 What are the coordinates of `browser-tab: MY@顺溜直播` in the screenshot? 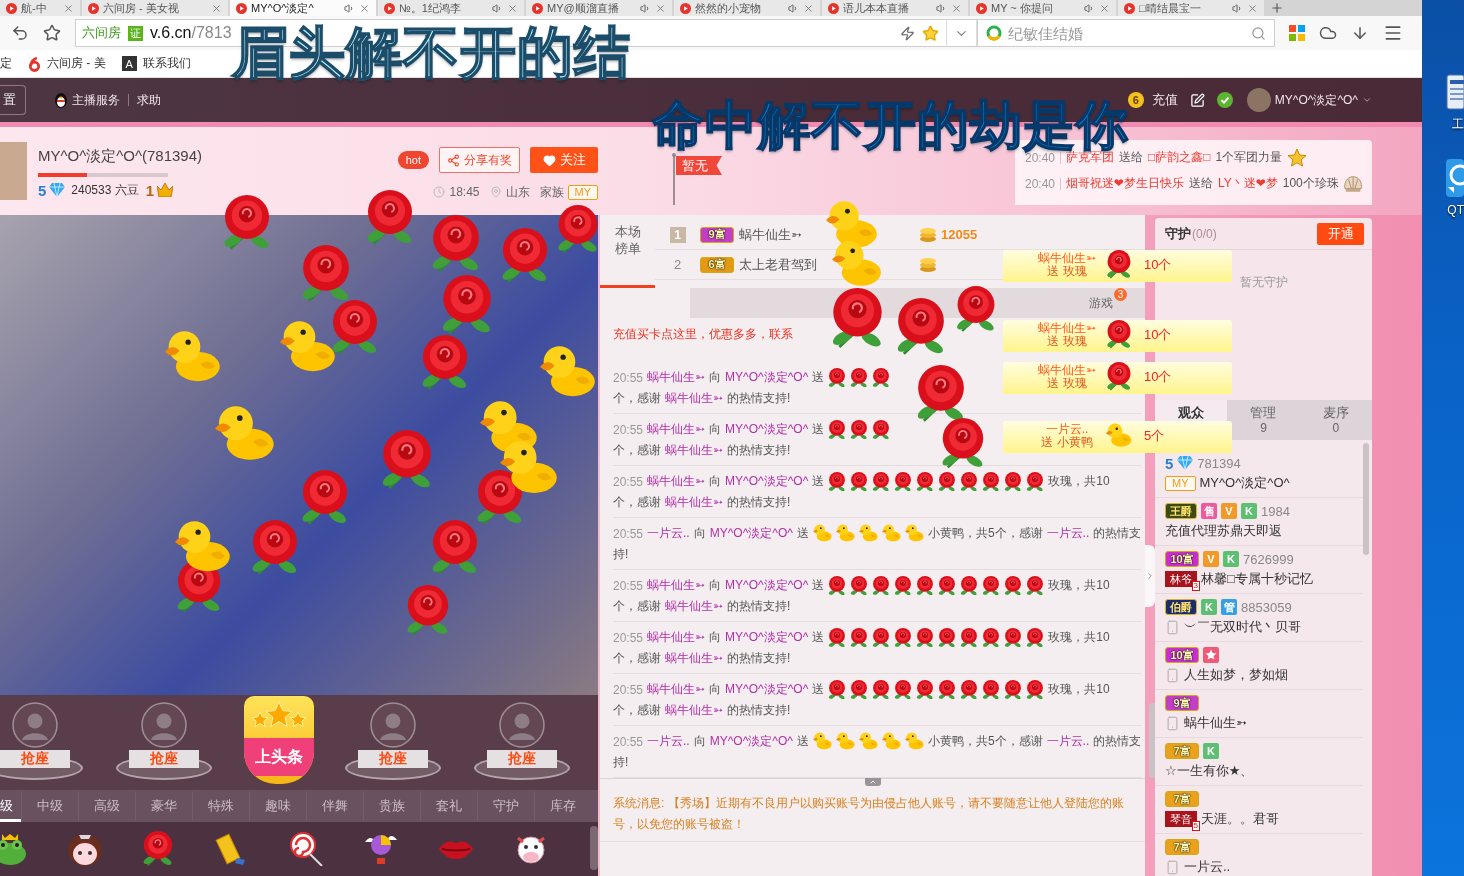 It's located at (599, 8).